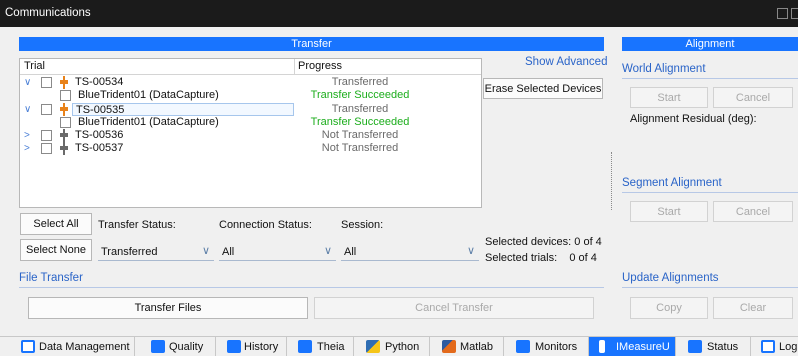 This screenshot has height=356, width=798. What do you see at coordinates (175, 346) in the screenshot?
I see `tab-quality: Quality` at bounding box center [175, 346].